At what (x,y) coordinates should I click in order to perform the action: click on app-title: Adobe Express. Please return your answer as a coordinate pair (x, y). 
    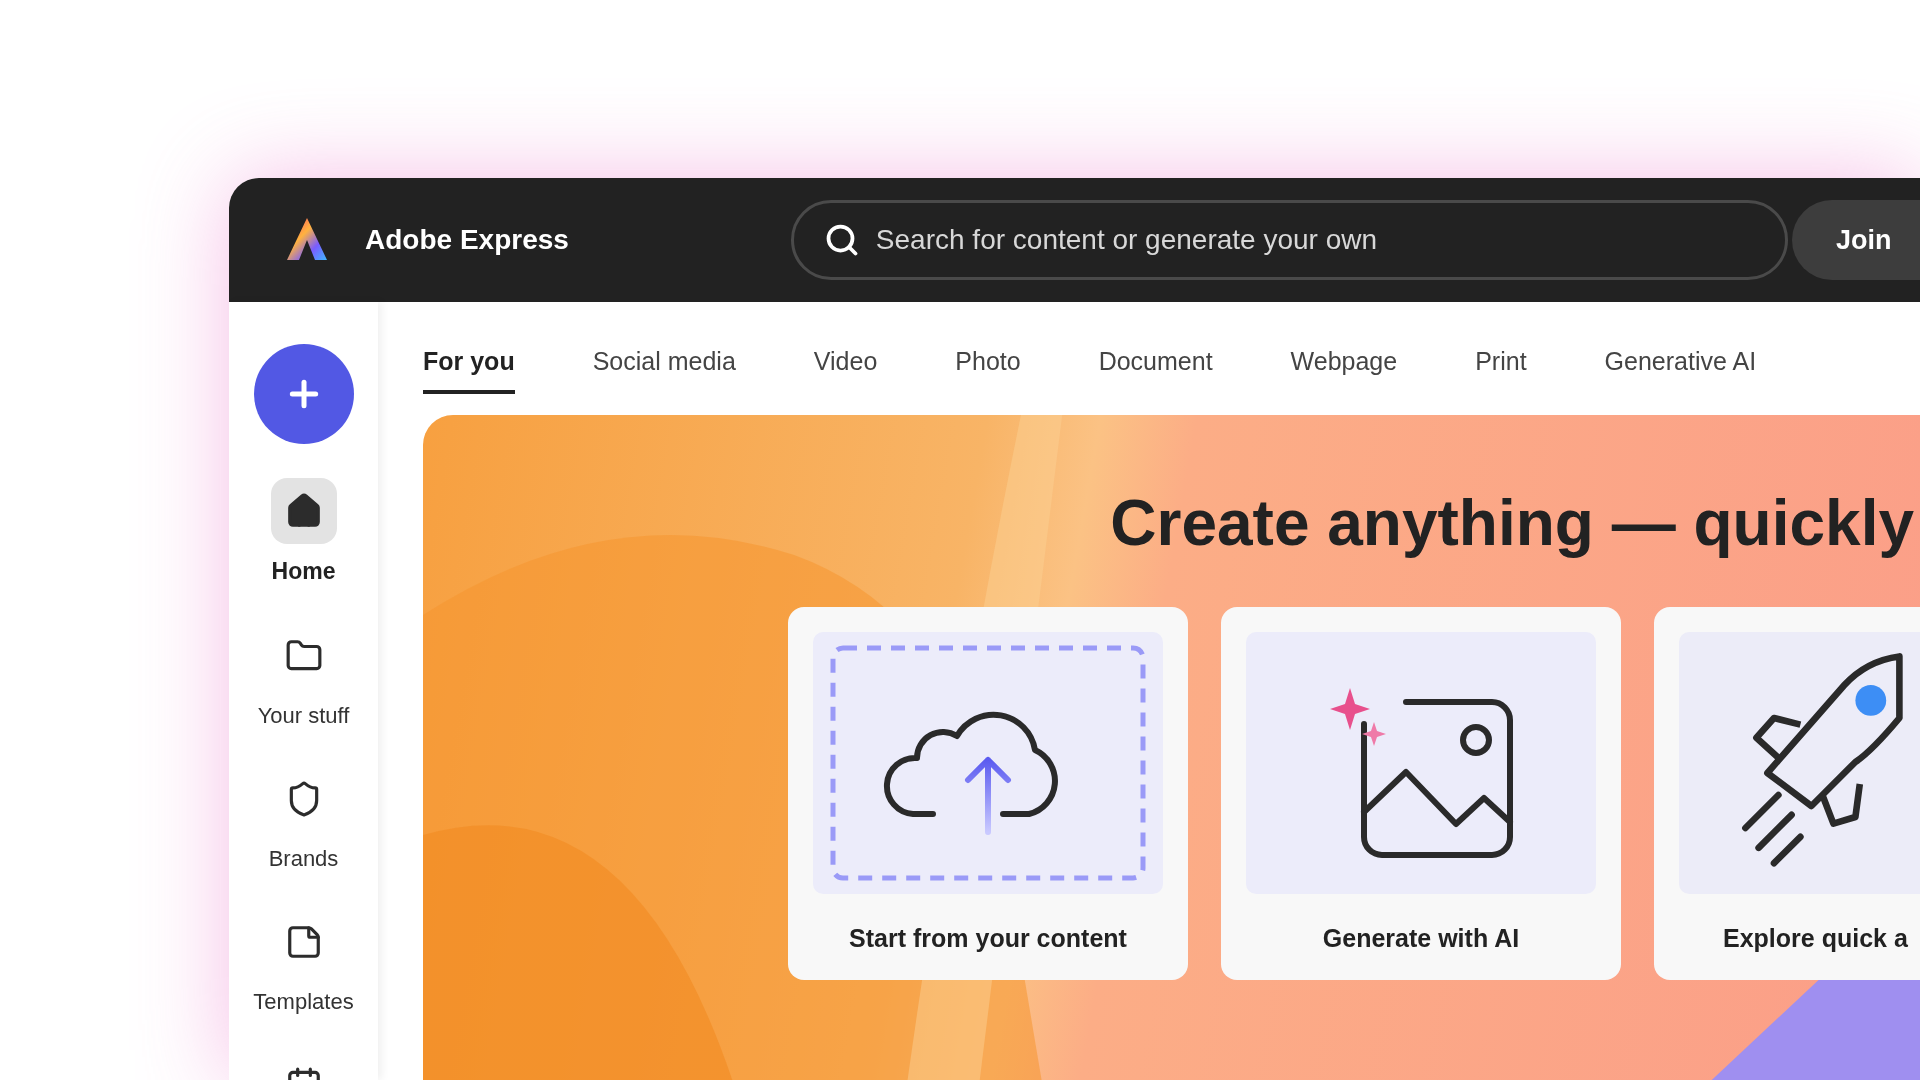
    Looking at the image, I should click on (467, 240).